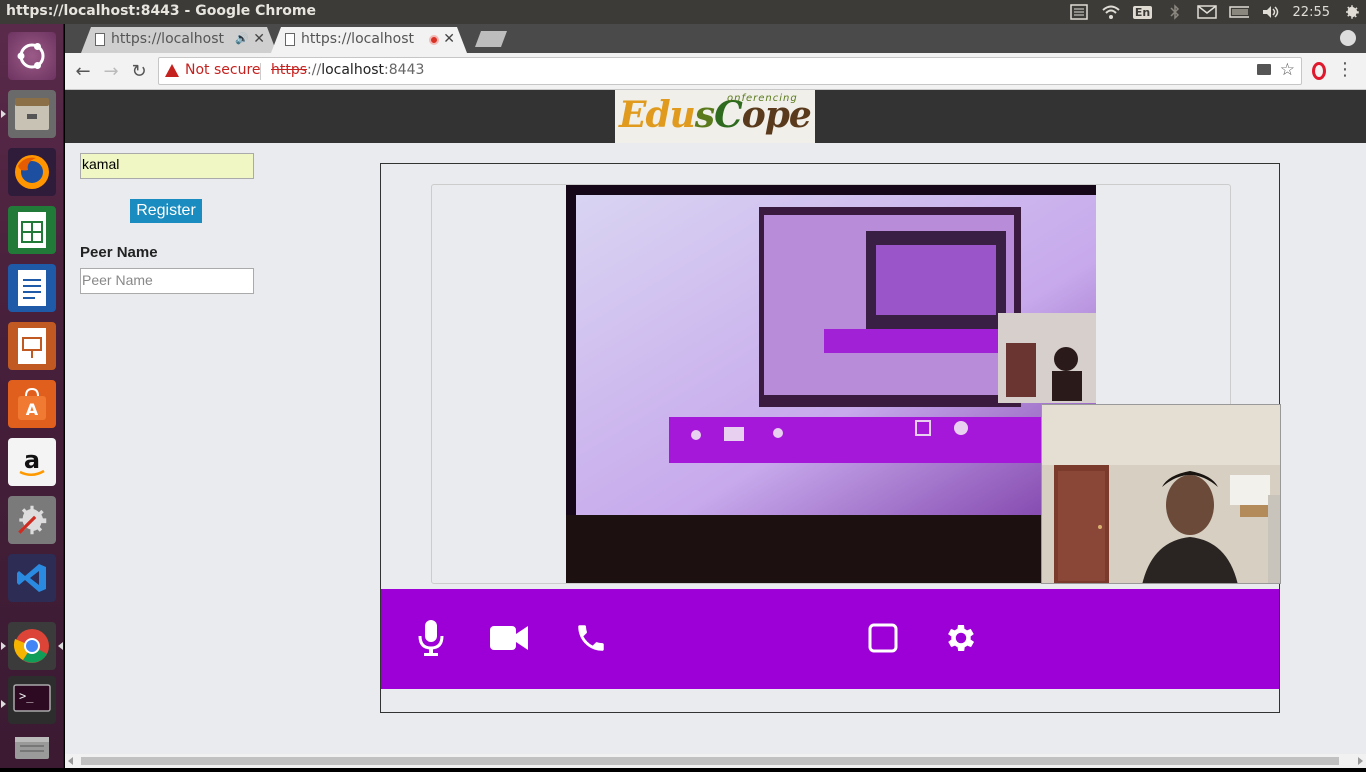  I want to click on clock: 22:55, so click(1311, 12).